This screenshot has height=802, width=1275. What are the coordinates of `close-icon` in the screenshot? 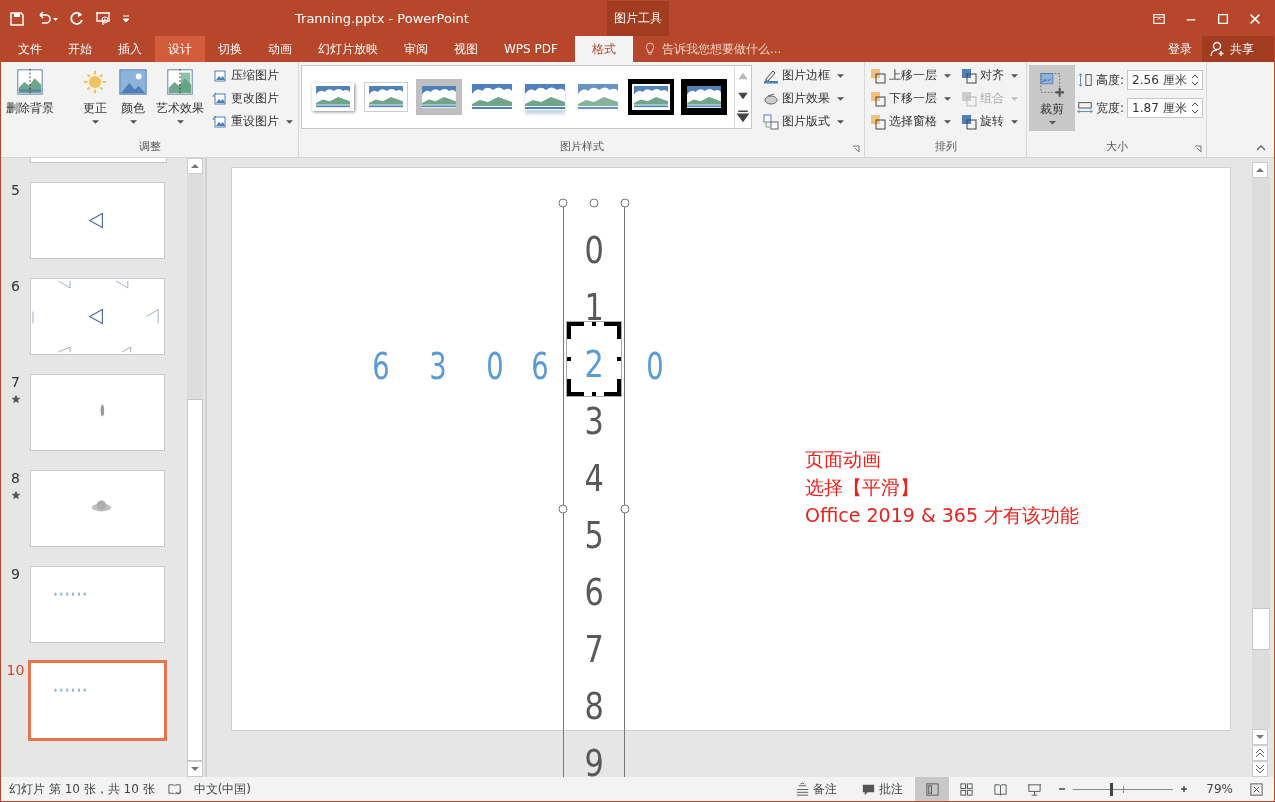 It's located at (1255, 18).